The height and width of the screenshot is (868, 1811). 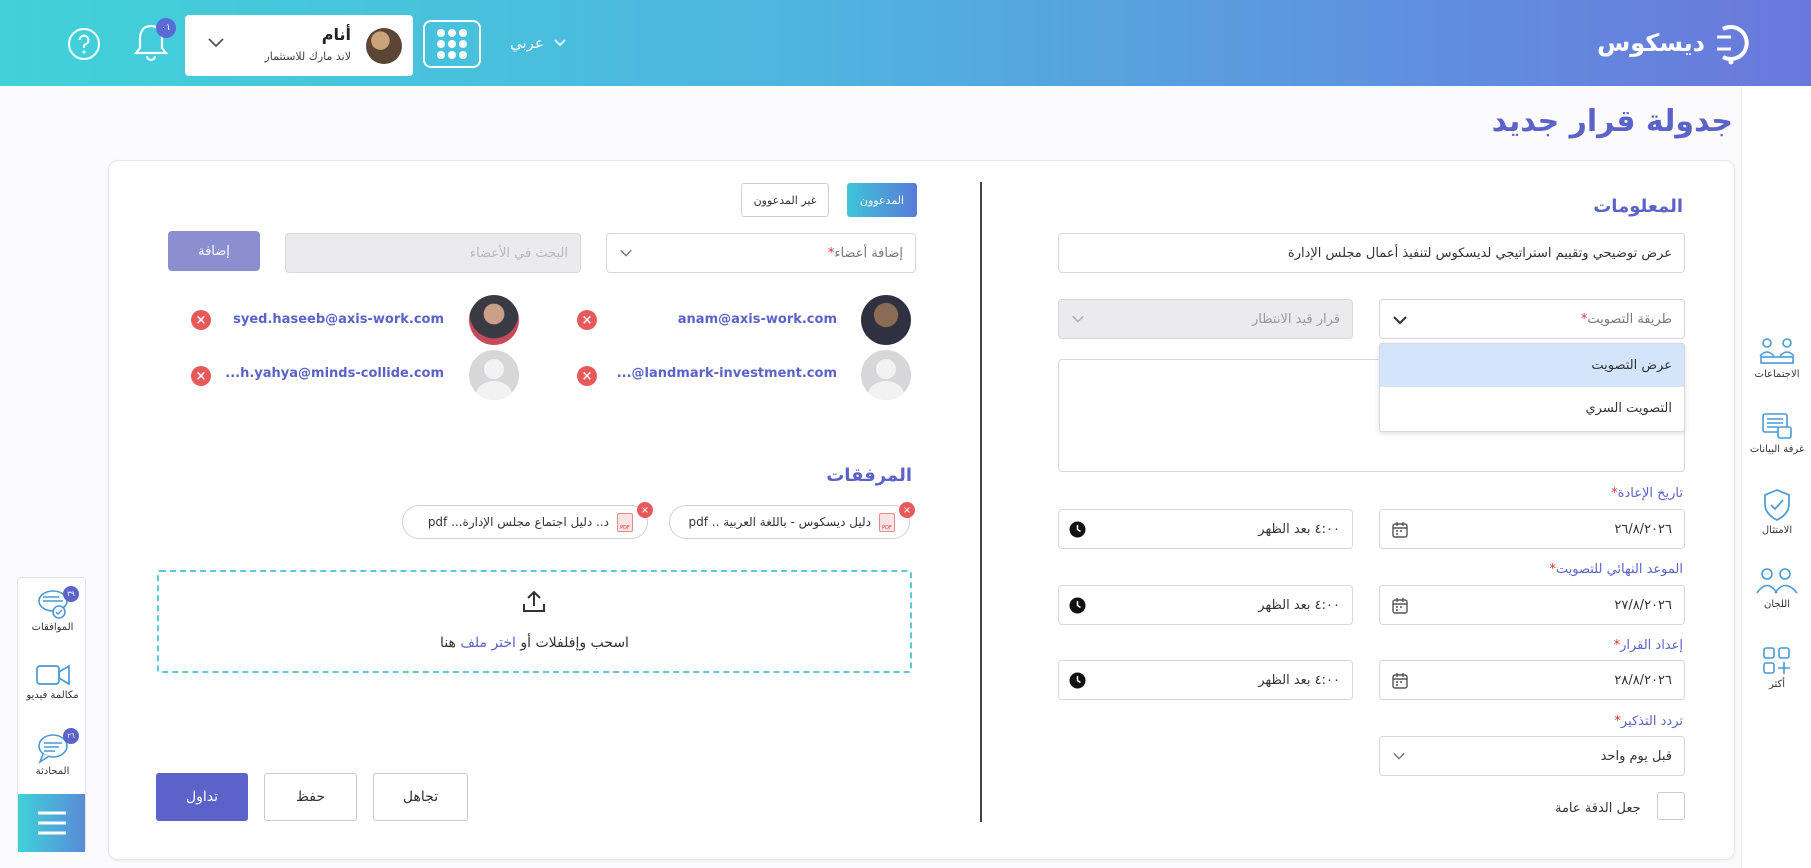 What do you see at coordinates (1777, 351) in the screenshot?
I see `meetings-icon` at bounding box center [1777, 351].